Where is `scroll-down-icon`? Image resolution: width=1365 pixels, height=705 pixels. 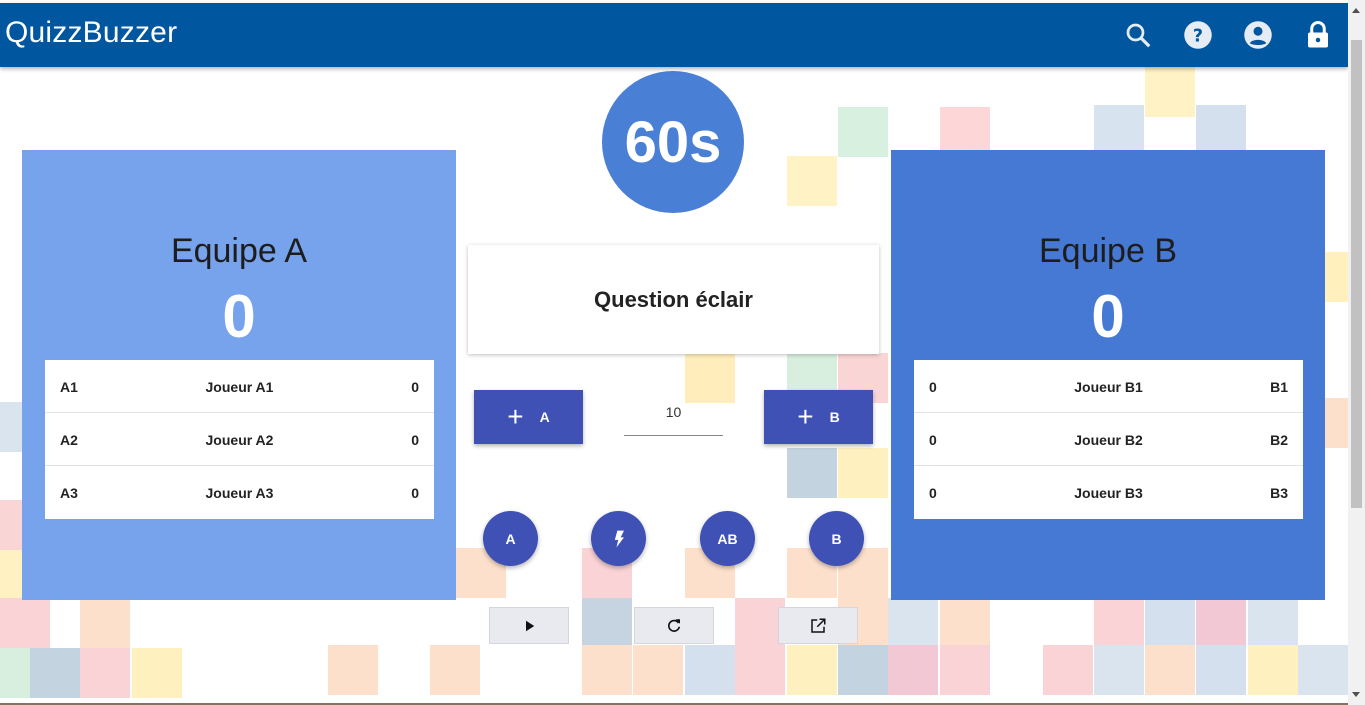
scroll-down-icon is located at coordinates (1356, 694).